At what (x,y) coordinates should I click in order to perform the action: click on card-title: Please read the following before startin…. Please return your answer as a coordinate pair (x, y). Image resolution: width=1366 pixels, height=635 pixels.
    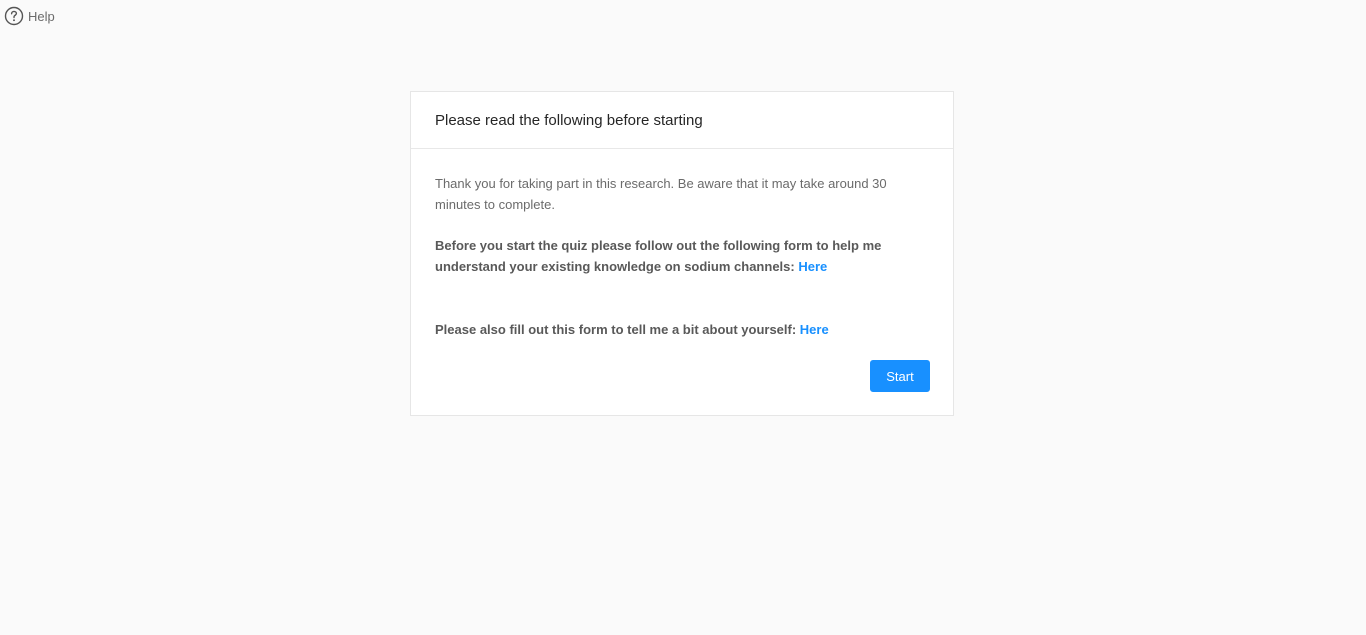
    Looking at the image, I should click on (682, 120).